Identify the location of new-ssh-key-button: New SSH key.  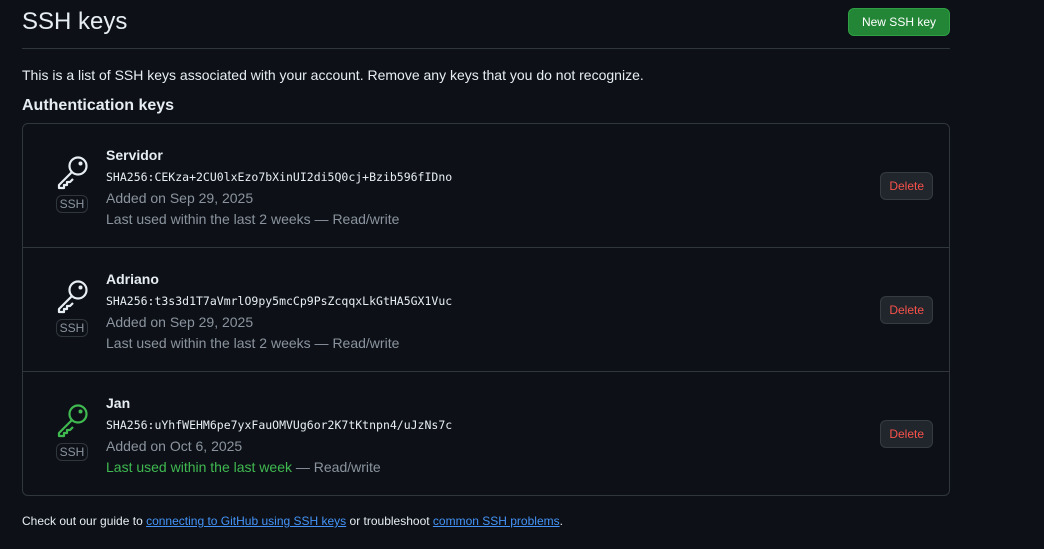
(898, 22).